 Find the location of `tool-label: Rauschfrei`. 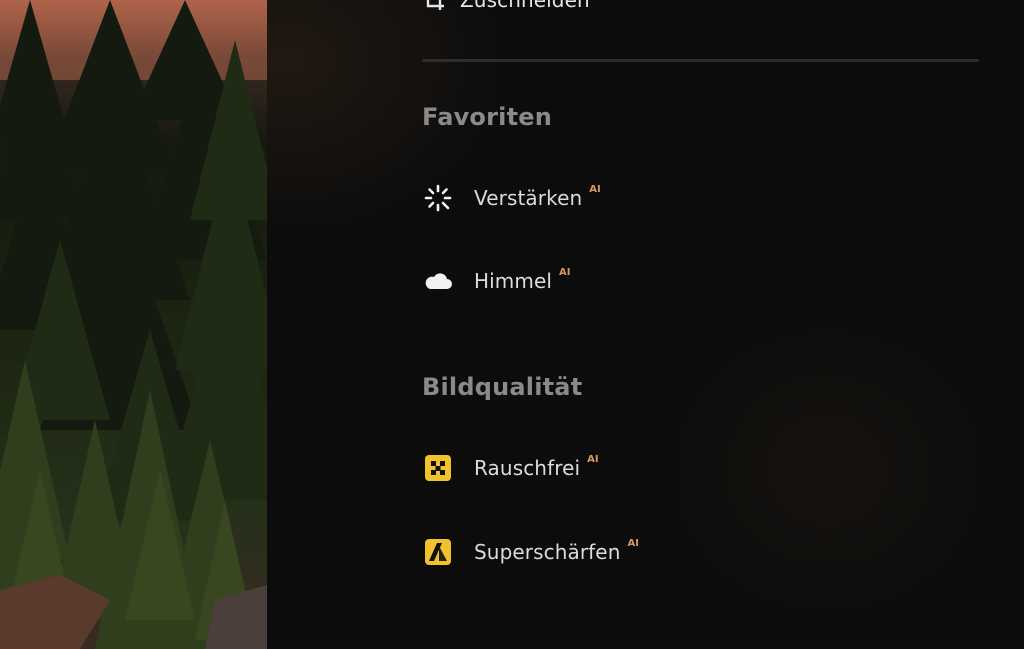

tool-label: Rauschfrei is located at coordinates (527, 468).